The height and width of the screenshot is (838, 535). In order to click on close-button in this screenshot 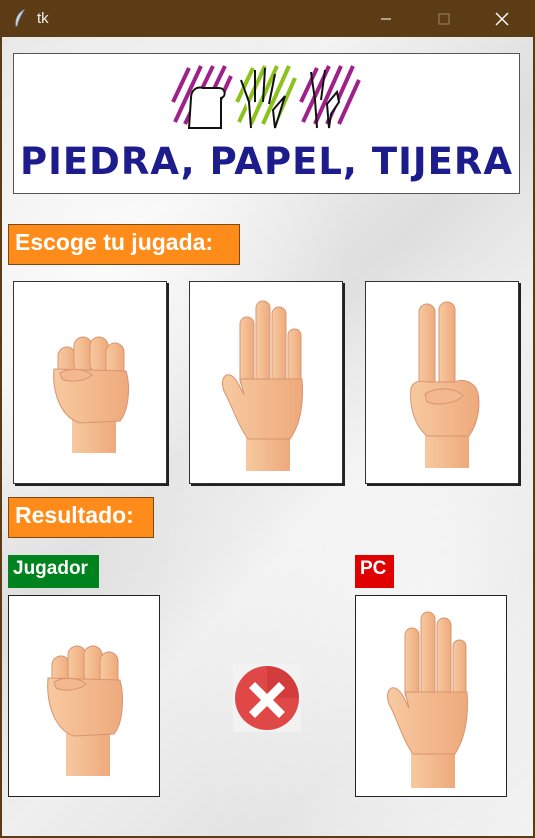, I will do `click(502, 18)`.